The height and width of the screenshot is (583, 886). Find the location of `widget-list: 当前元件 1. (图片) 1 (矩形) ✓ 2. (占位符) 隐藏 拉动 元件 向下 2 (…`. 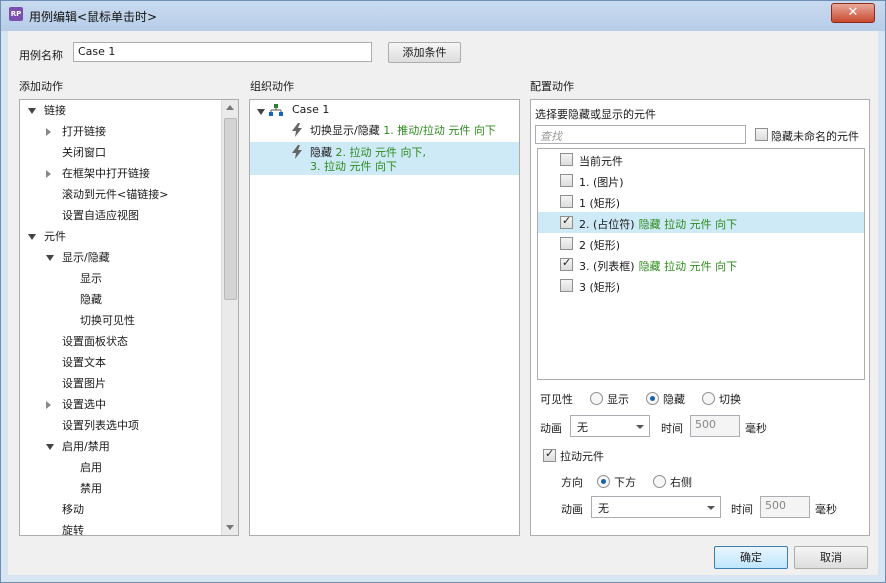

widget-list: 当前元件 1. (图片) 1 (矩形) ✓ 2. (占位符) 隐藏 拉动 元件 向下 2 (… is located at coordinates (701, 264).